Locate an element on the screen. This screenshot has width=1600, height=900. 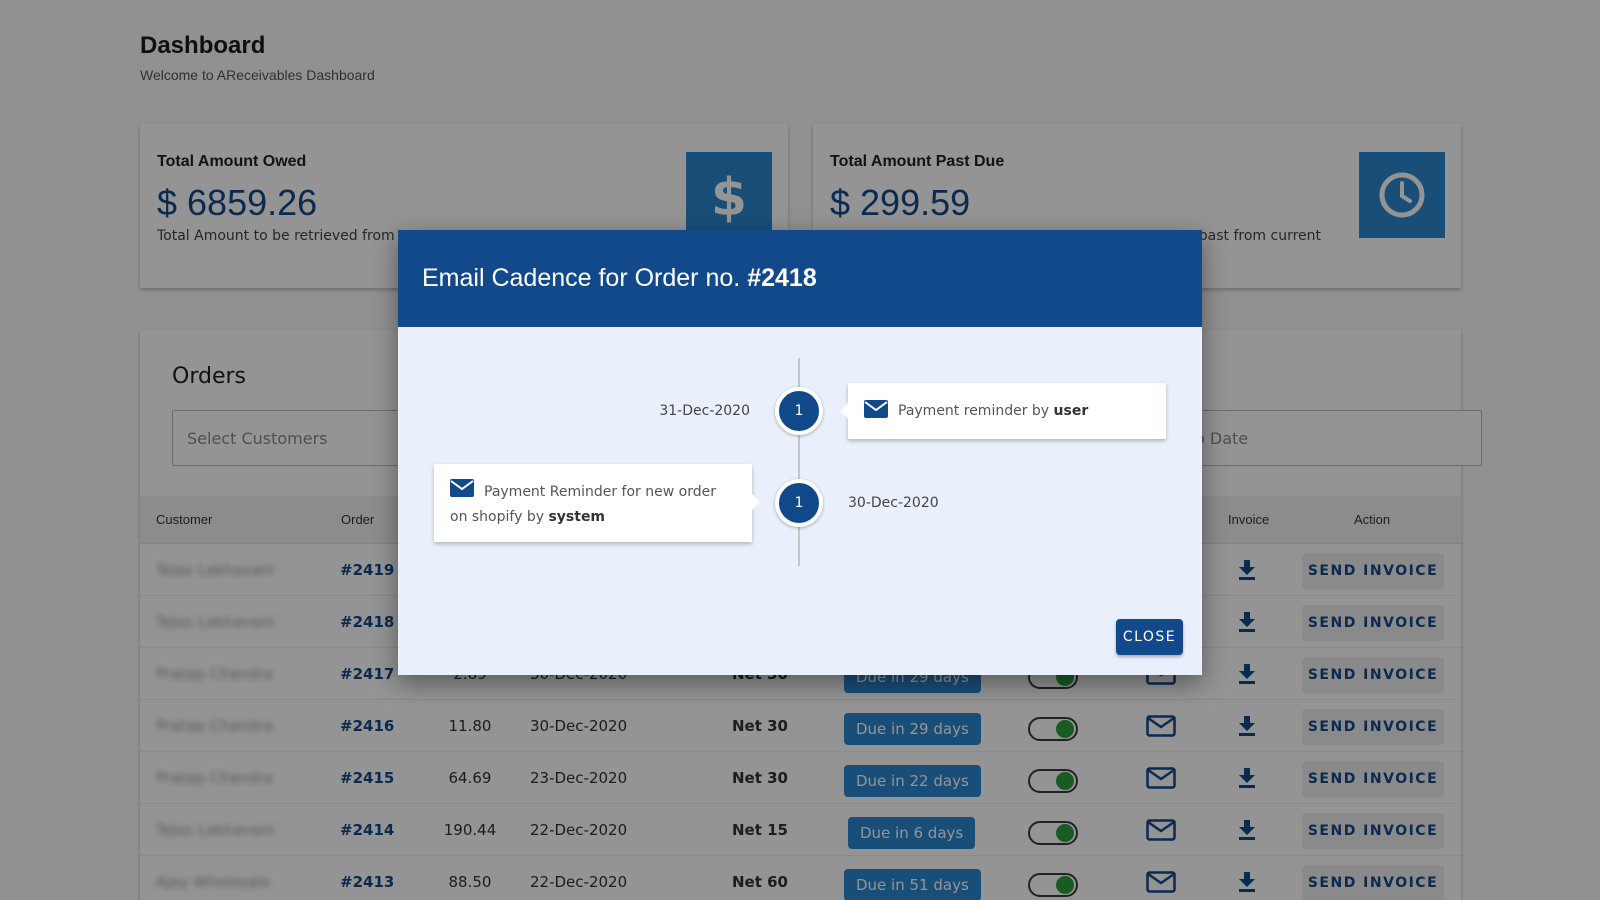
timeline-event-actor: system is located at coordinates (577, 517).